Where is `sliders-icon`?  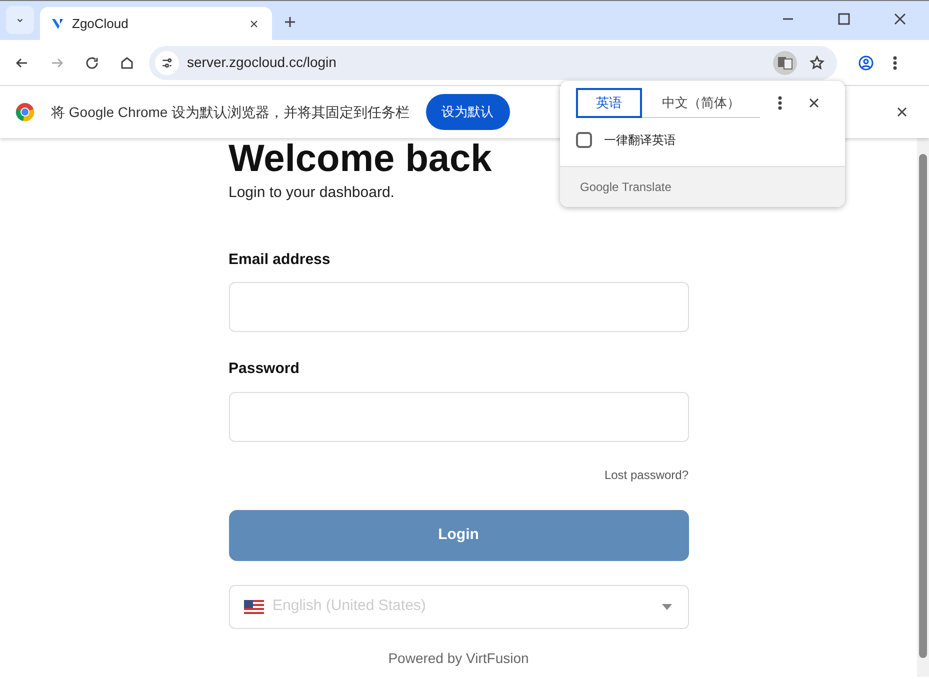
sliders-icon is located at coordinates (167, 63).